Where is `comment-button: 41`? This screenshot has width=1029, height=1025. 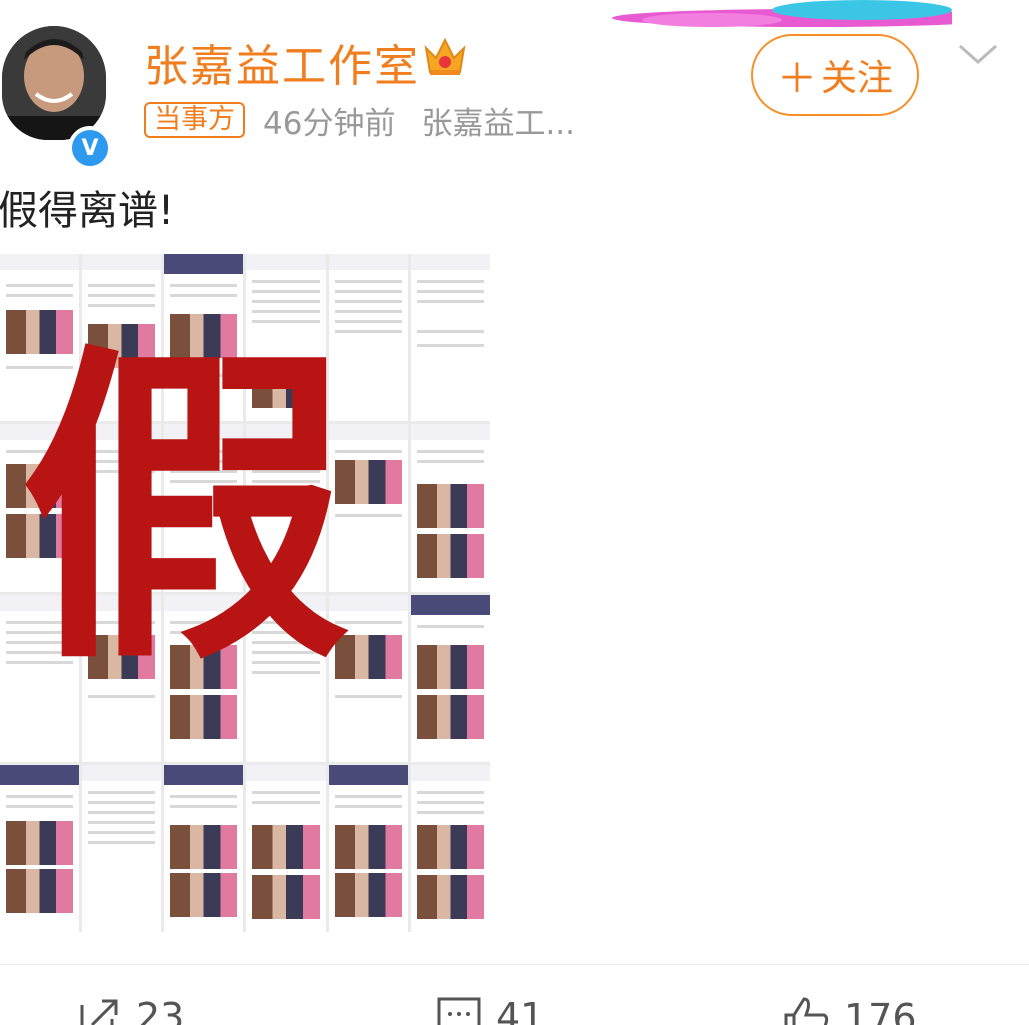
comment-button: 41 is located at coordinates (490, 1010).